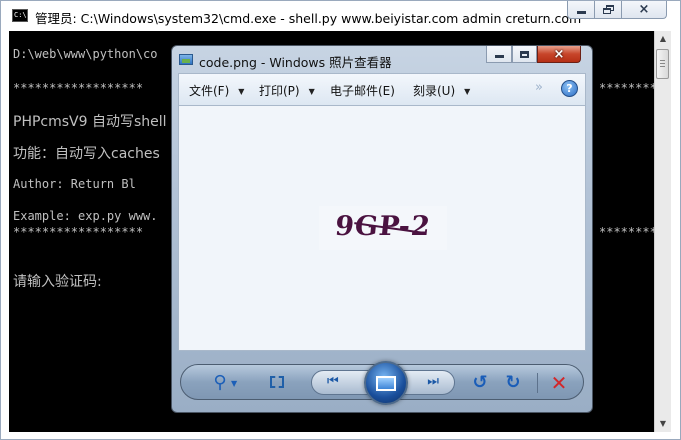  I want to click on menu-print: 打印(P) ▼, so click(287, 90).